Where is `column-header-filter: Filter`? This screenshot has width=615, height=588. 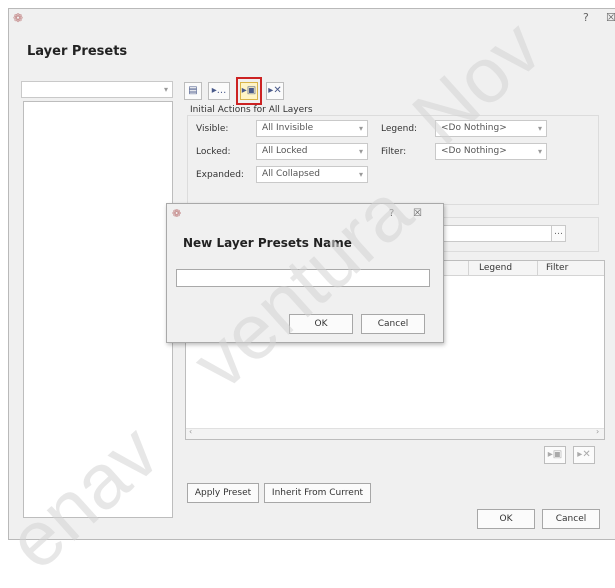 column-header-filter: Filter is located at coordinates (557, 268).